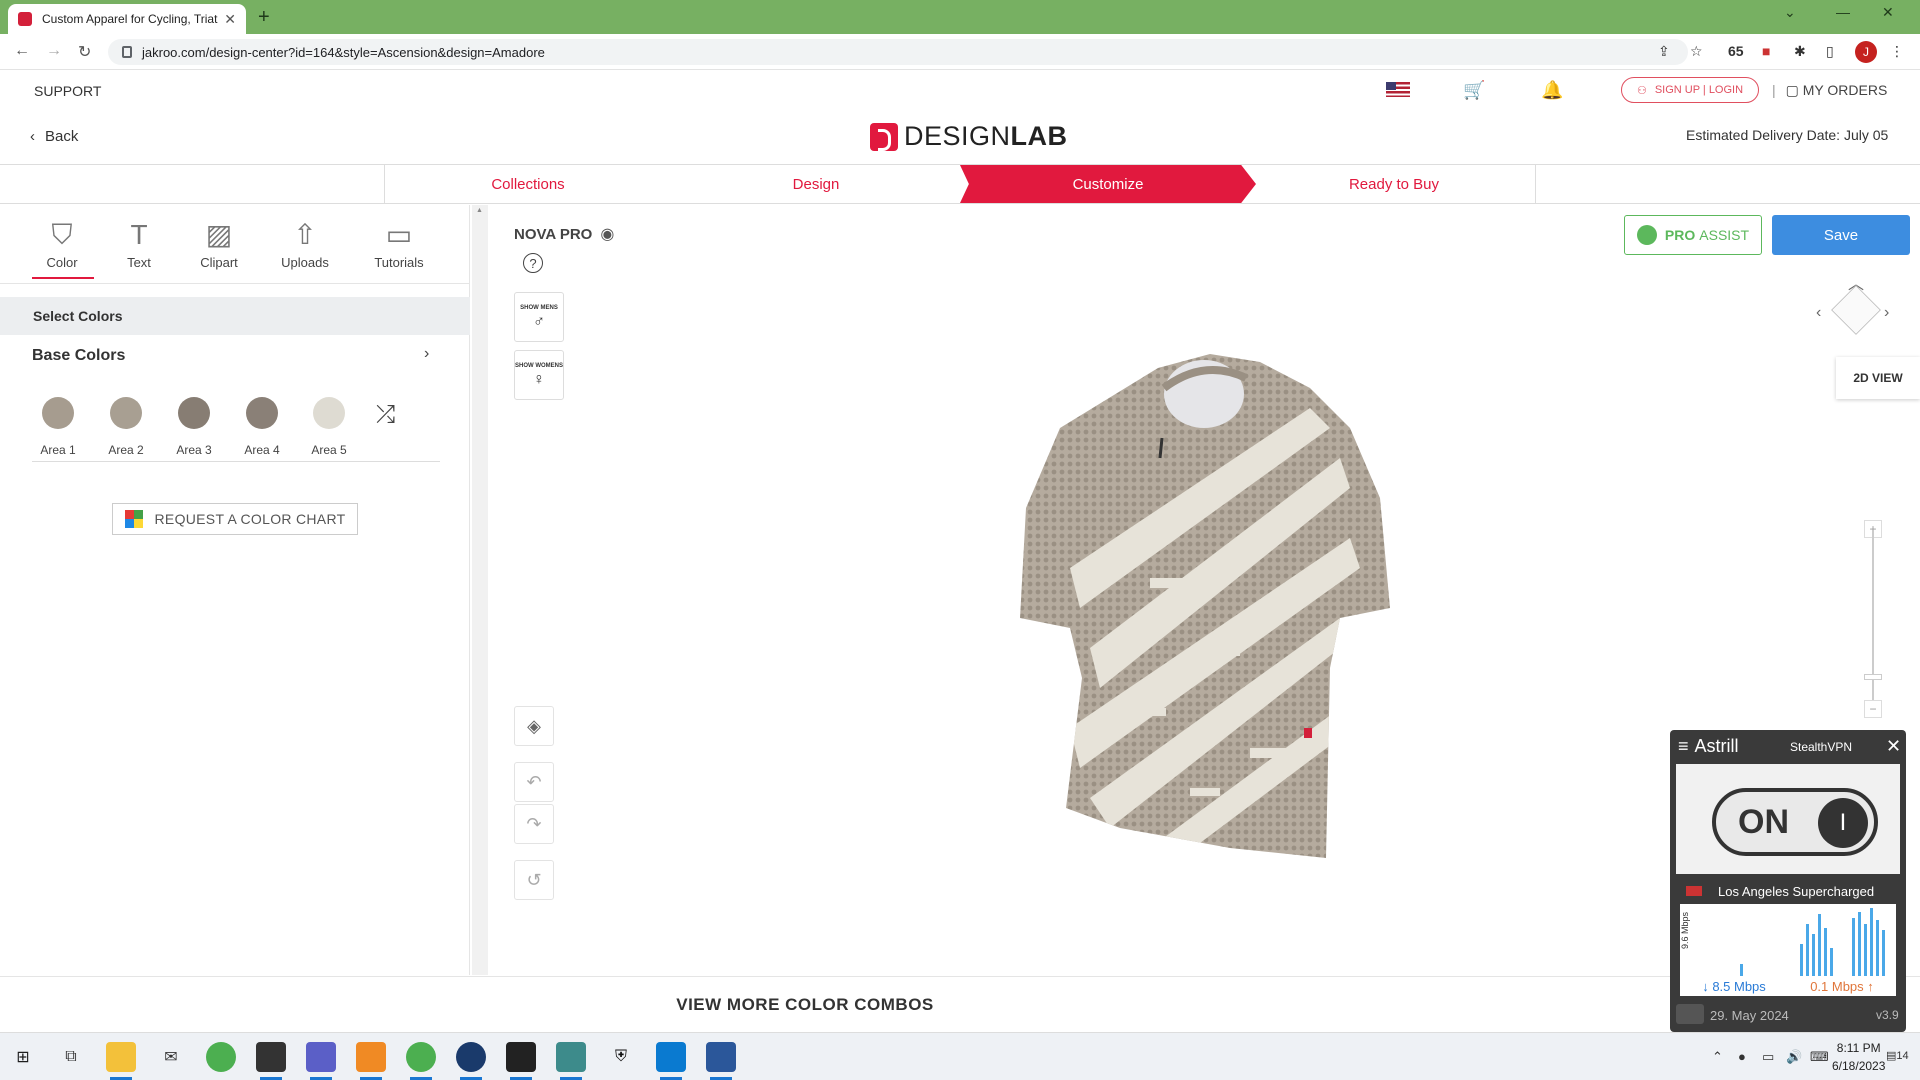  I want to click on my-orders-link: | ▢ MY ORDERS, so click(1829, 90).